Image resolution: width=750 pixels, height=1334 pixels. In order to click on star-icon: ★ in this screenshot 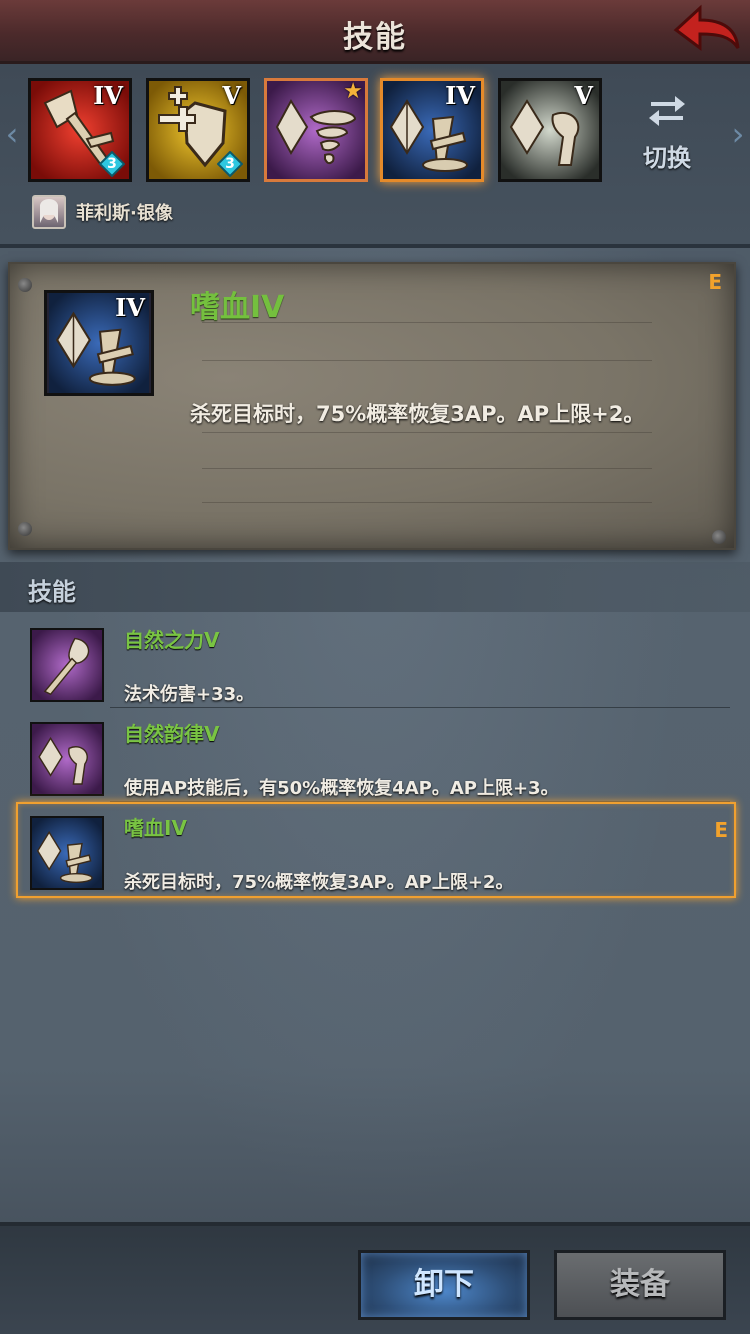, I will do `click(353, 91)`.